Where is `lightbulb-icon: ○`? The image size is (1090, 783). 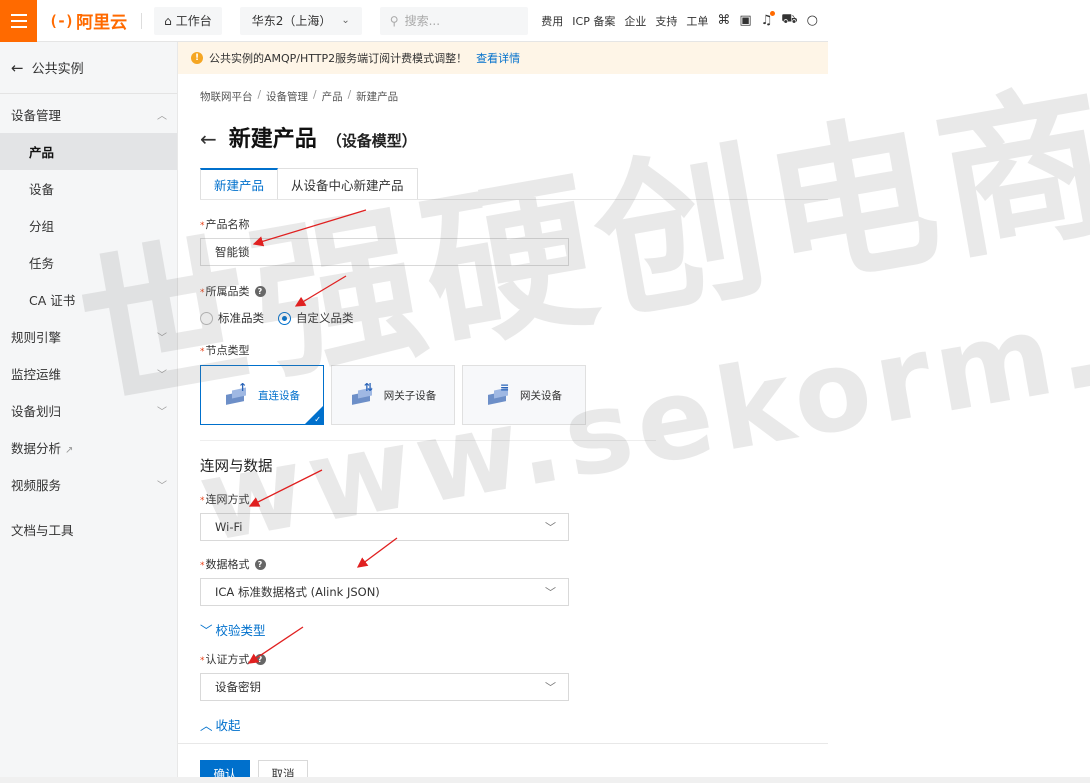 lightbulb-icon: ○ is located at coordinates (812, 20).